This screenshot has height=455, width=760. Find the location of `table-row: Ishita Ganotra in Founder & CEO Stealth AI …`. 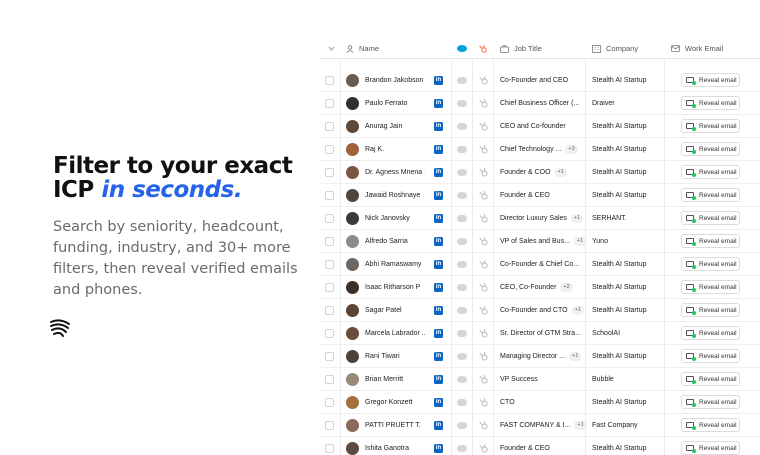

table-row: Ishita Ganotra in Founder & CEO Stealth AI … is located at coordinates (540, 446).